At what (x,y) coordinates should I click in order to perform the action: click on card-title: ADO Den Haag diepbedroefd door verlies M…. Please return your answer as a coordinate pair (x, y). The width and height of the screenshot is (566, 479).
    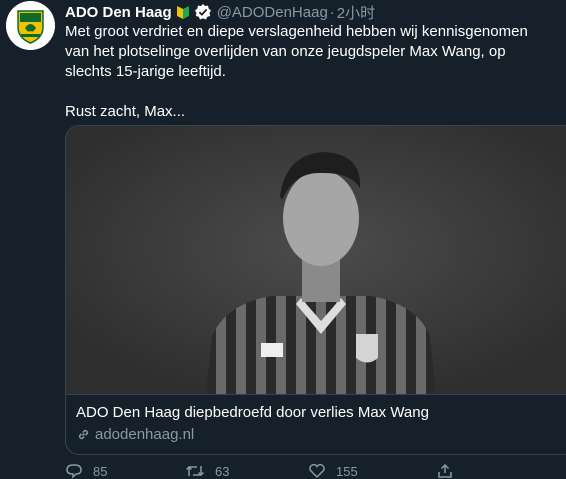
    Looking at the image, I should click on (252, 412).